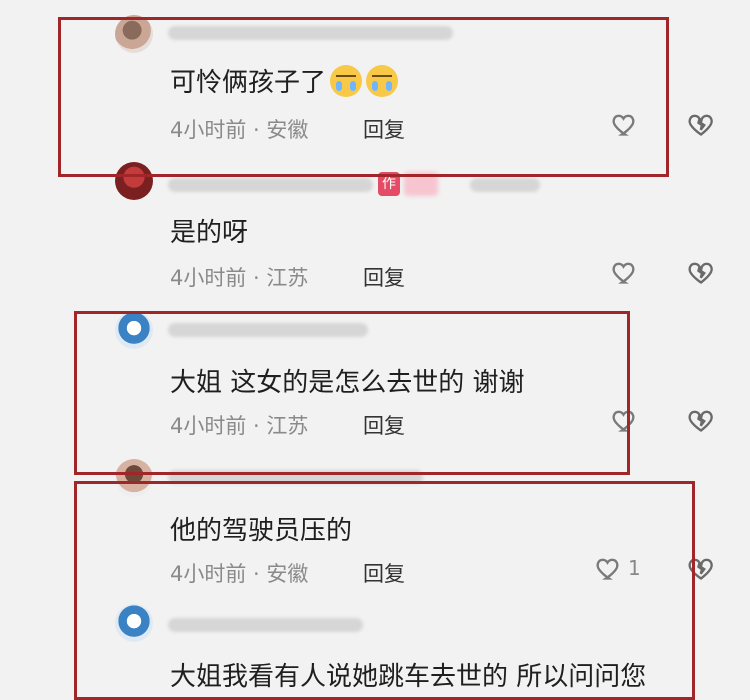 This screenshot has width=750, height=700. Describe the element at coordinates (248, 83) in the screenshot. I see `comment-text-content: 可怜俩孩子了` at that location.